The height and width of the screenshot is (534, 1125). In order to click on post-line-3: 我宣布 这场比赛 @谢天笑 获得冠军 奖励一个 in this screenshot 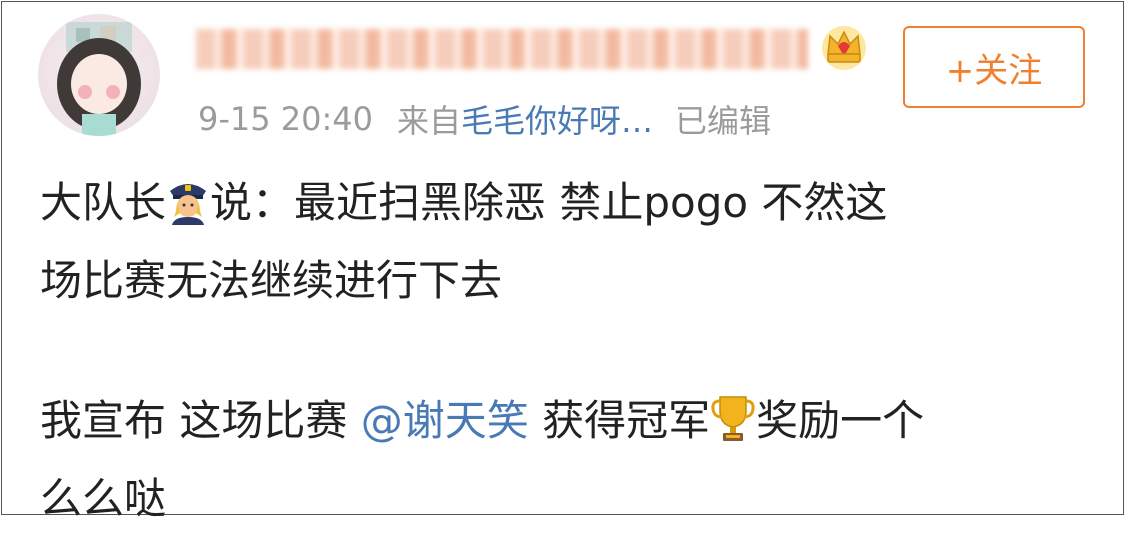, I will do `click(565, 425)`.